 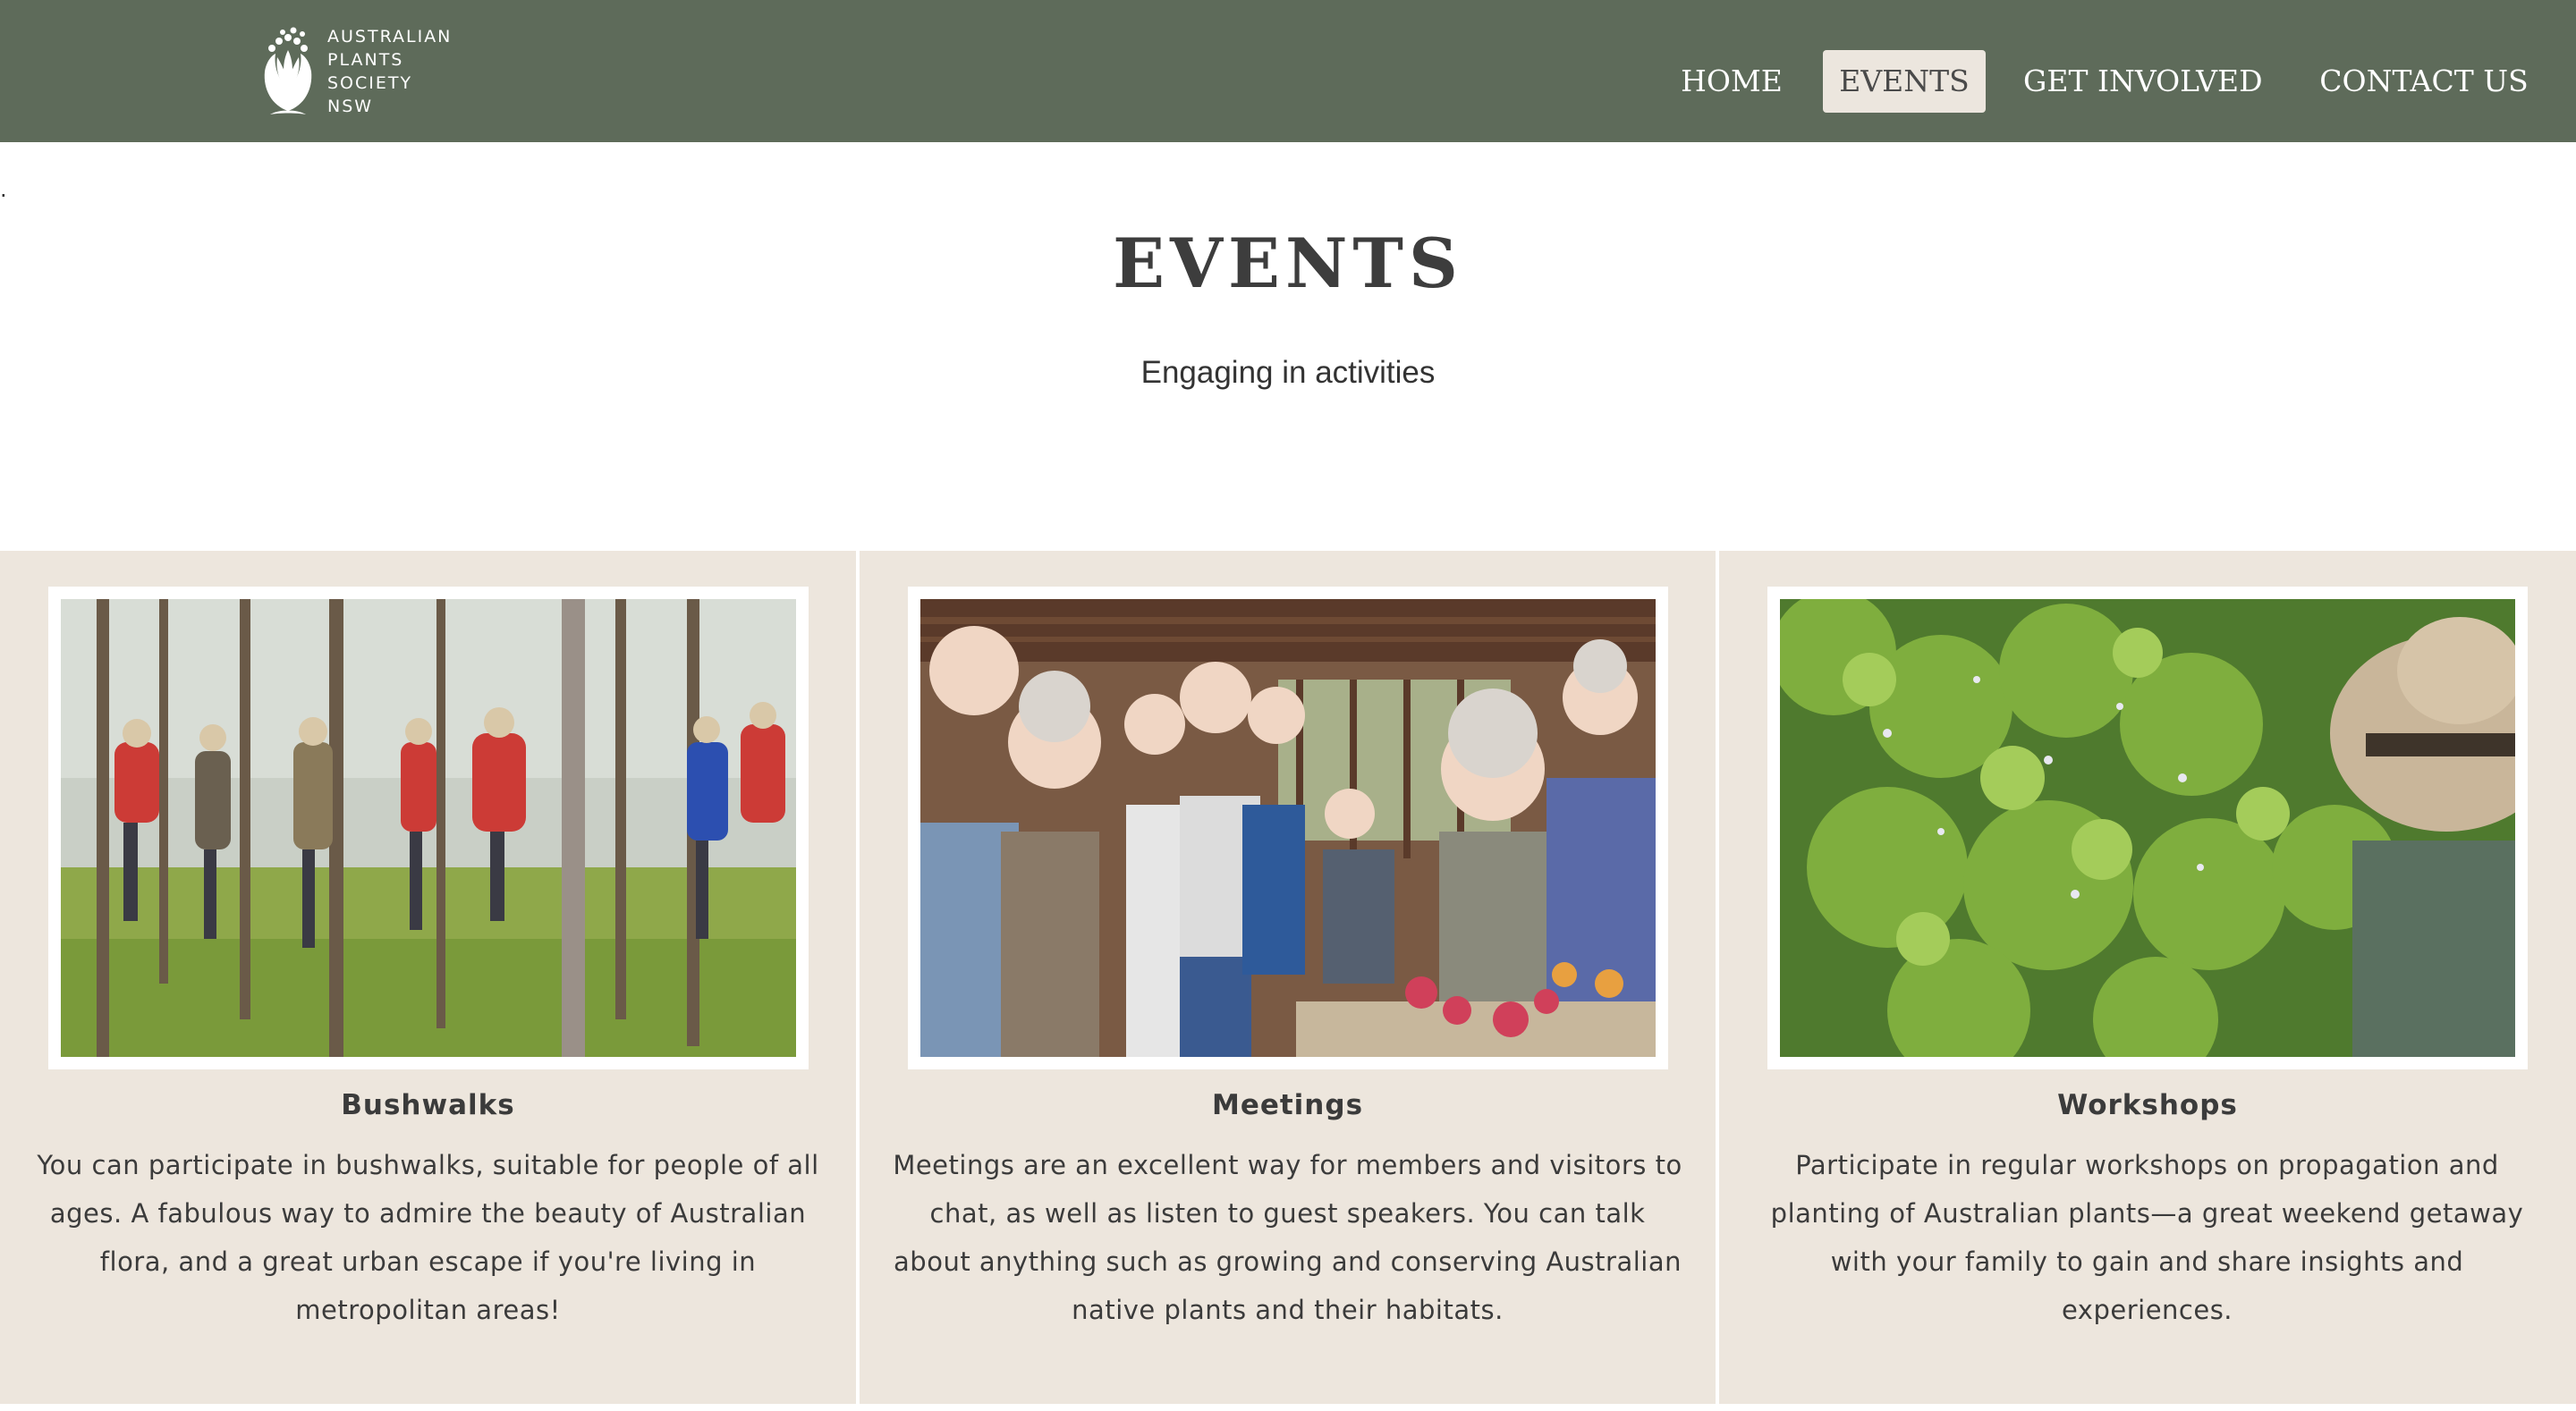 What do you see at coordinates (1288, 373) in the screenshot?
I see `page-subtitle: Engaging in activities` at bounding box center [1288, 373].